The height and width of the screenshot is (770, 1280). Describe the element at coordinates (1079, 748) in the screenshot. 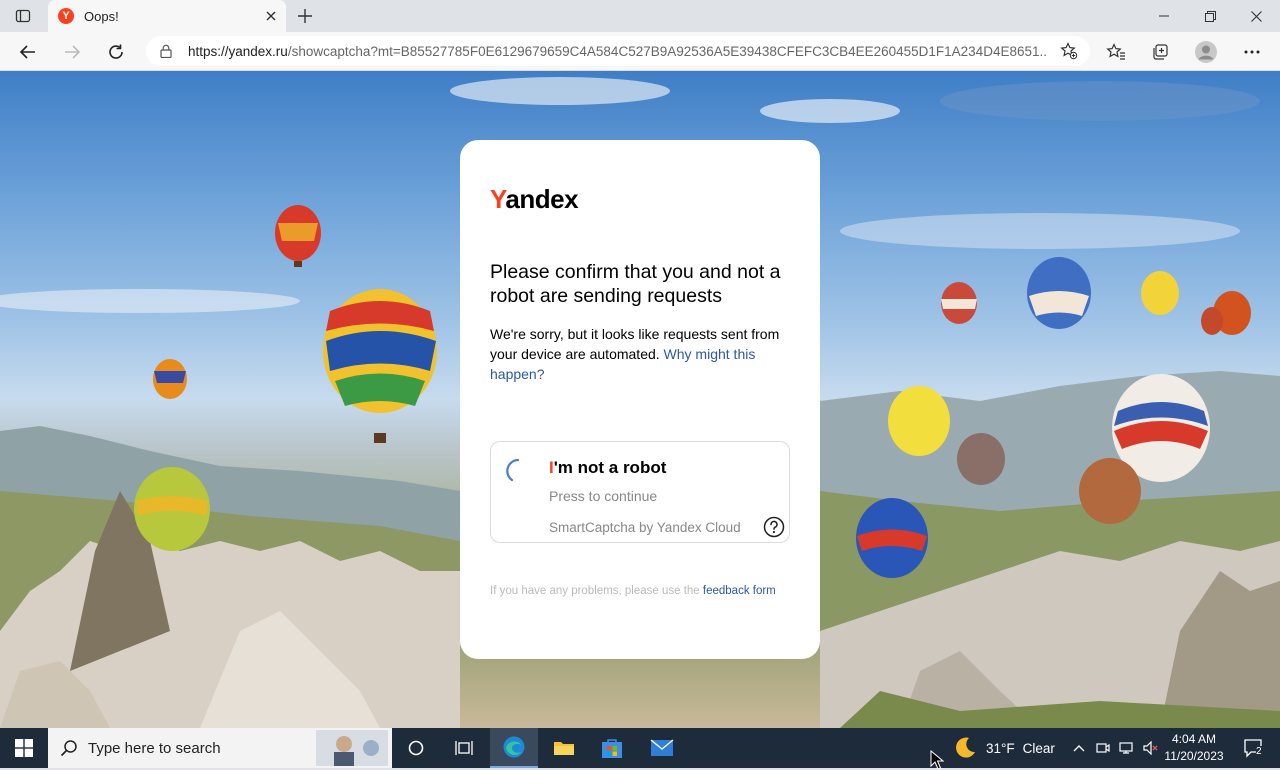

I see `show-hidden-icons-chevron-icon` at that location.